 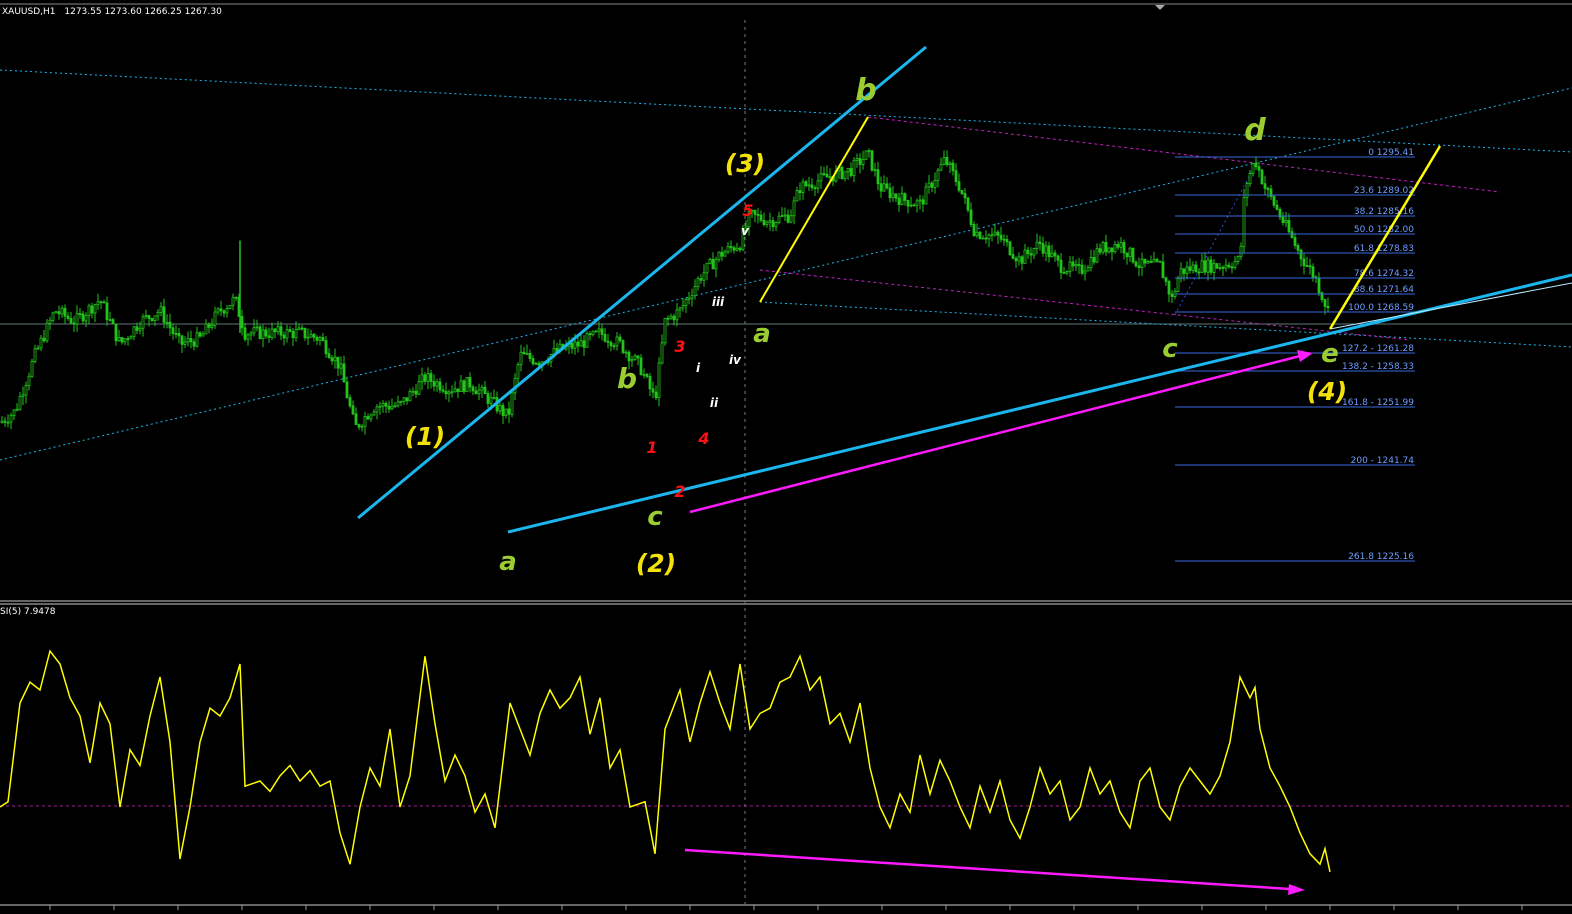 I want to click on wave-label: a, so click(x=508, y=562).